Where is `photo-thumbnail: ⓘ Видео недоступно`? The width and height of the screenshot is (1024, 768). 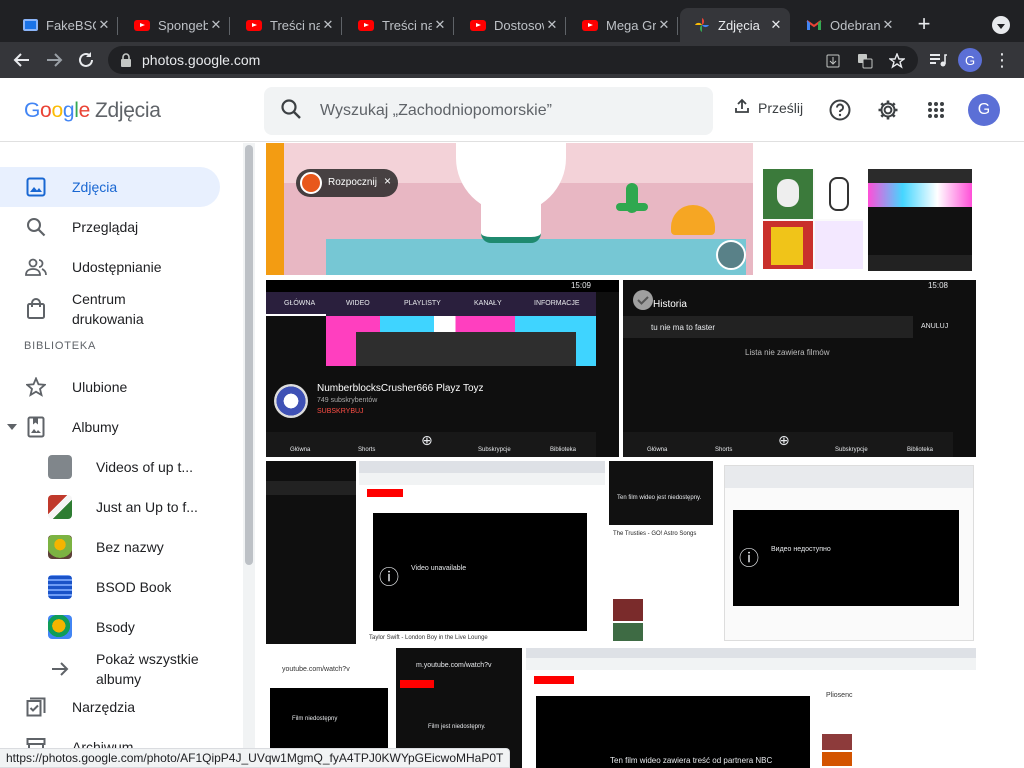 photo-thumbnail: ⓘ Видео недоступно is located at coordinates (849, 553).